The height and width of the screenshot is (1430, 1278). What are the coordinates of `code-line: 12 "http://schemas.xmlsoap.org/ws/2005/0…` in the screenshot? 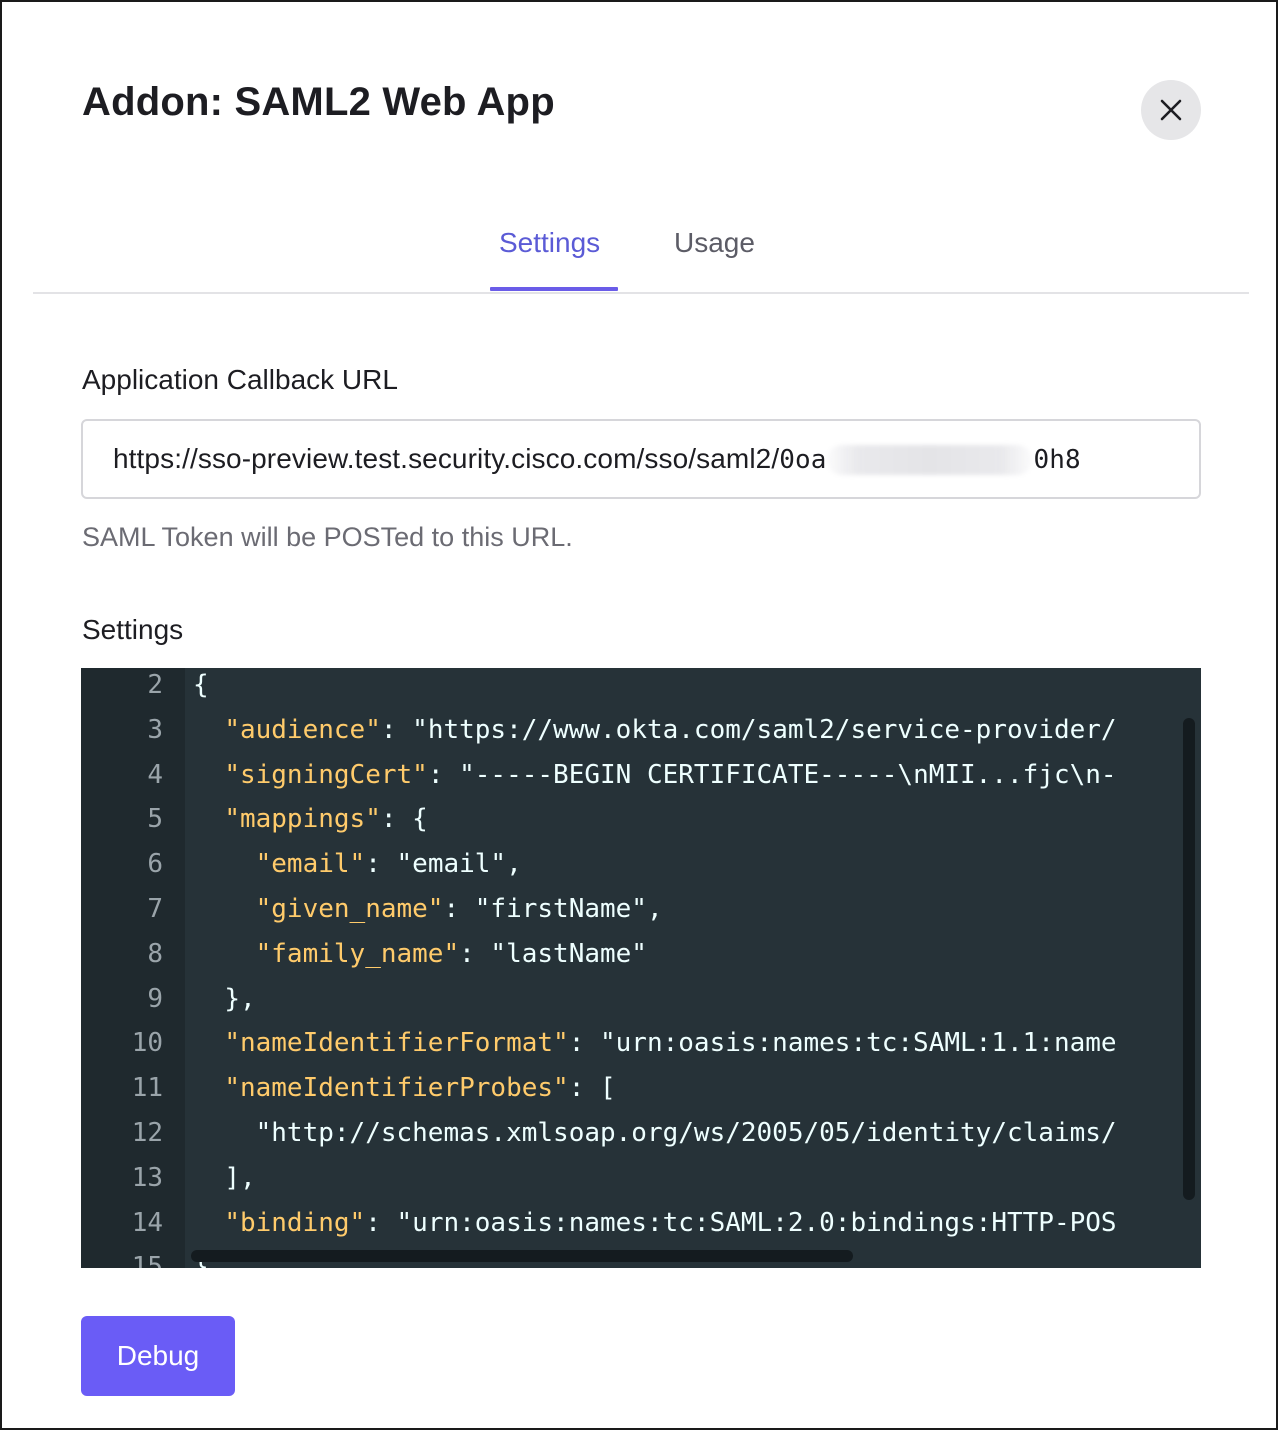 It's located at (641, 1137).